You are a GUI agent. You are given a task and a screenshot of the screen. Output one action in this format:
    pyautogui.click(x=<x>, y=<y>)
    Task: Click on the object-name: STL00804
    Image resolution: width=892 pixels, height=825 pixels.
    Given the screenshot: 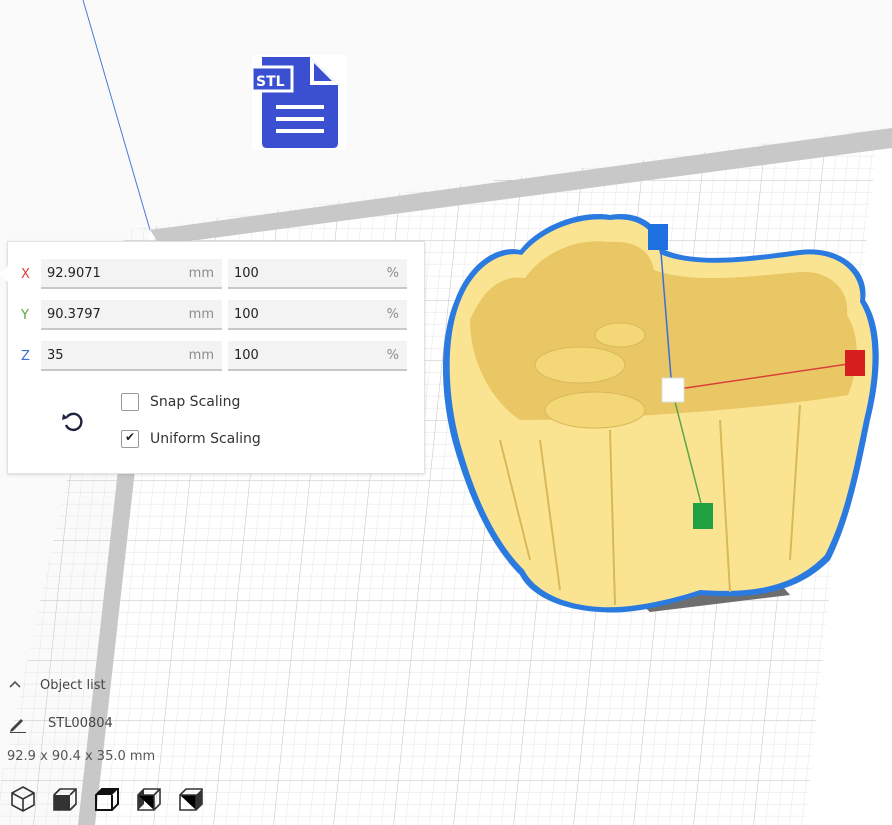 What is the action you would take?
    pyautogui.click(x=80, y=723)
    